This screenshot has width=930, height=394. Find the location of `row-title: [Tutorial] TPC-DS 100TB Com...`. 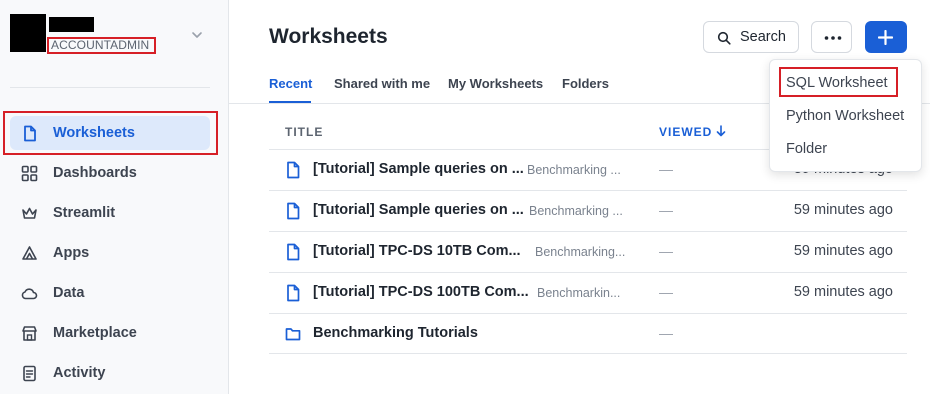

row-title: [Tutorial] TPC-DS 100TB Com... is located at coordinates (421, 292).